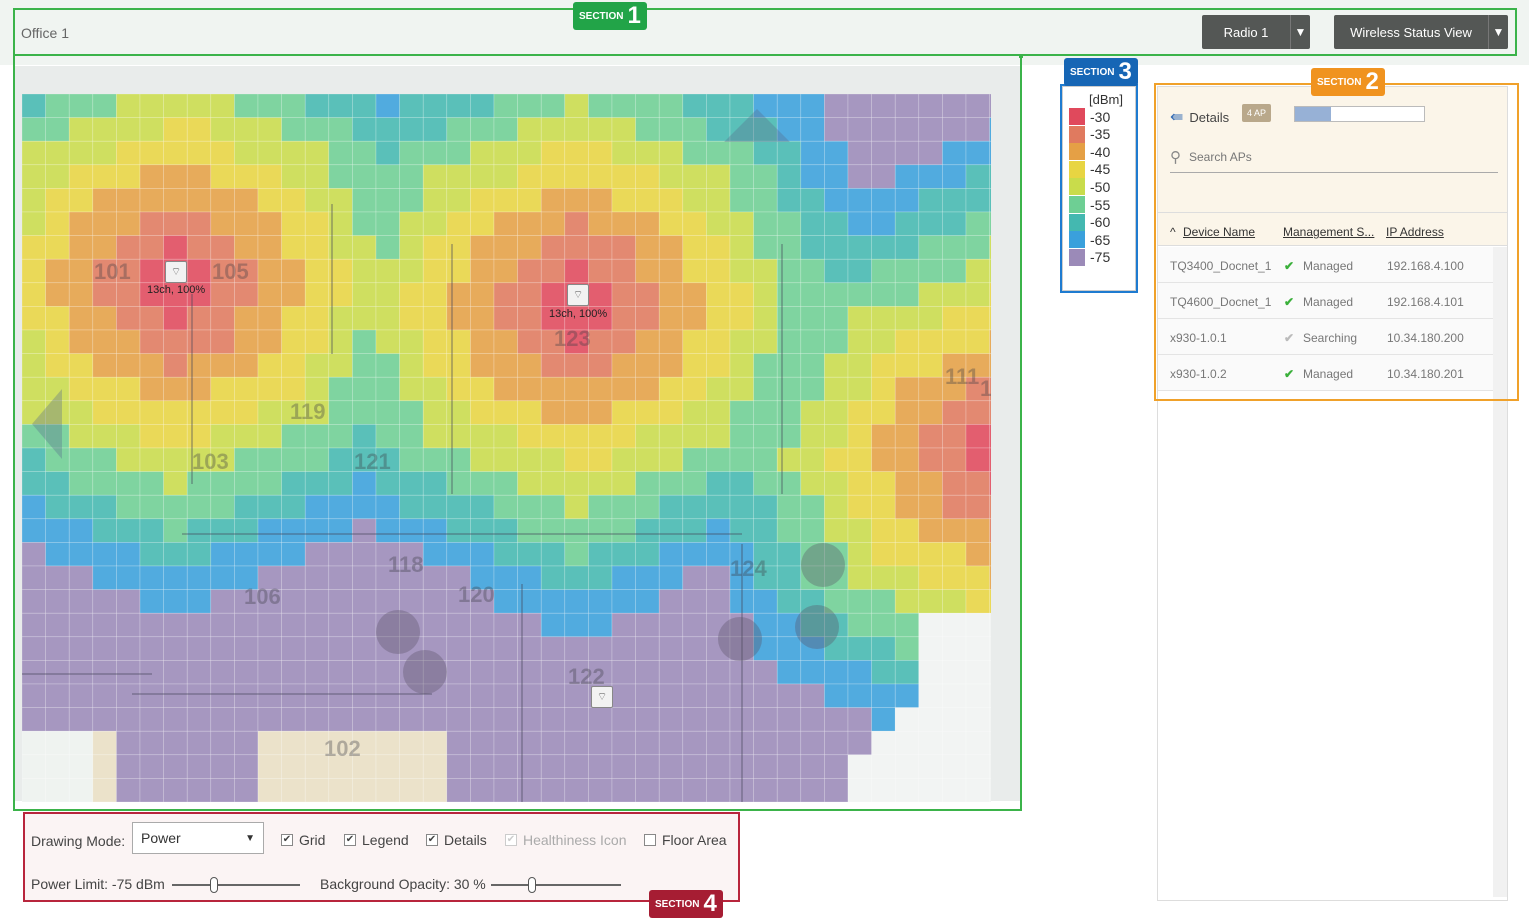  I want to click on section-2-outline, so click(1336, 242).